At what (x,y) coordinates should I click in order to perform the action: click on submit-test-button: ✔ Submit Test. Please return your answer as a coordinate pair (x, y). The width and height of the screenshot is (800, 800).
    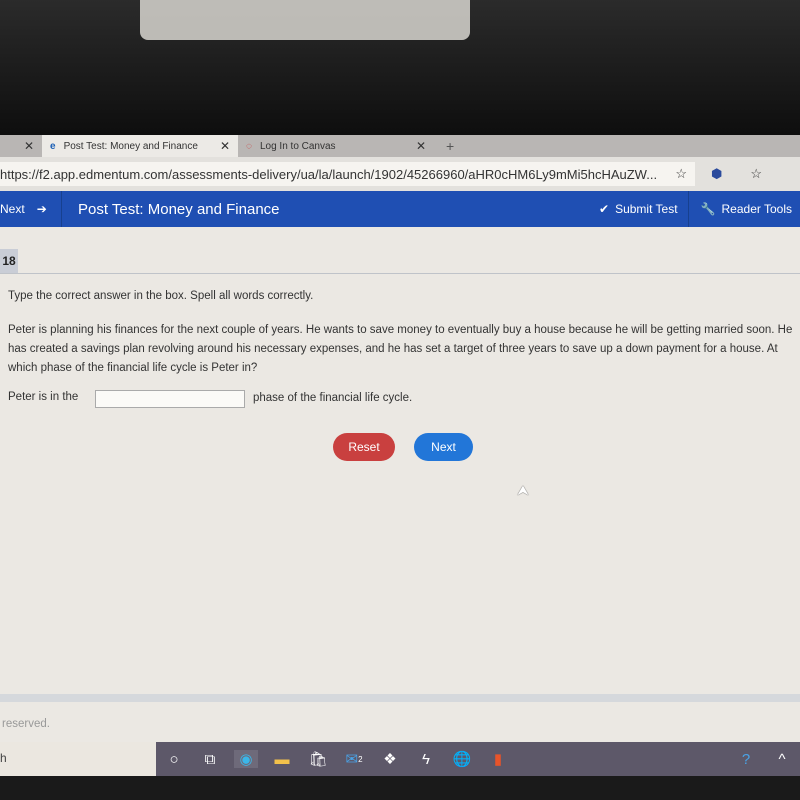
    Looking at the image, I should click on (639, 209).